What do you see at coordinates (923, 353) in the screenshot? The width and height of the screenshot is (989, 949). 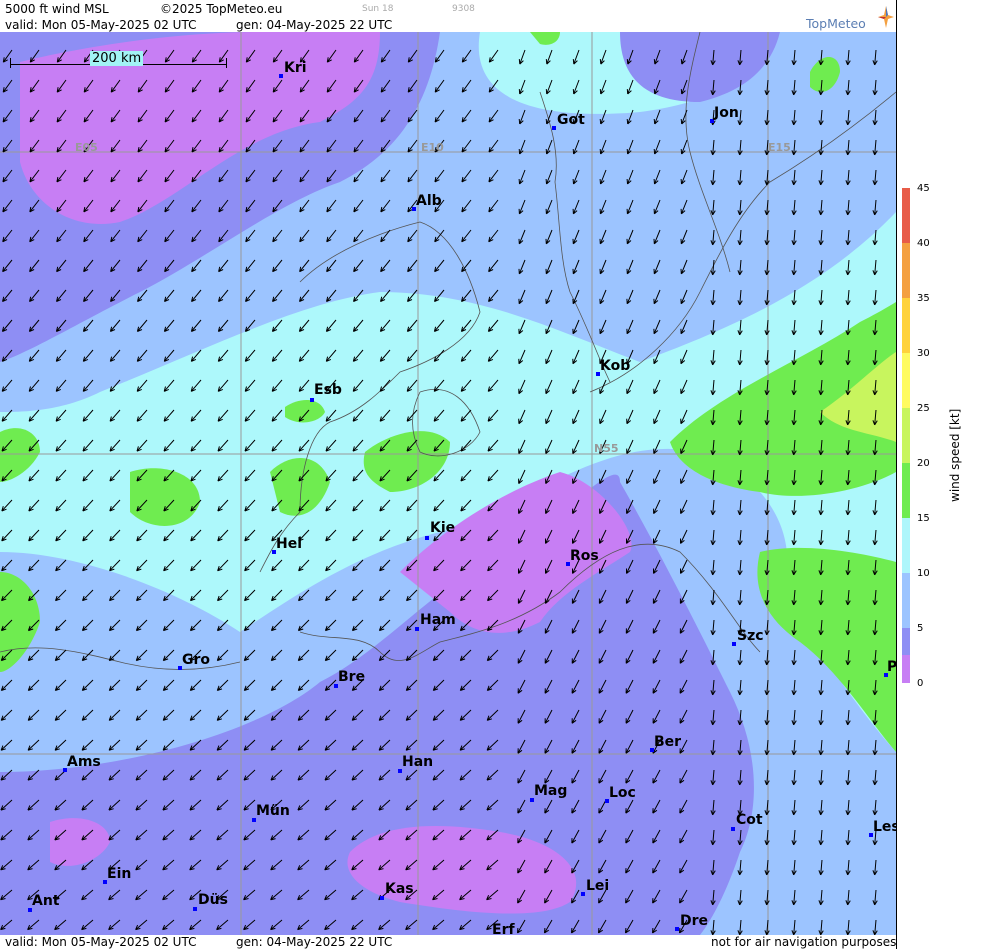 I see `legend-tick: 30` at bounding box center [923, 353].